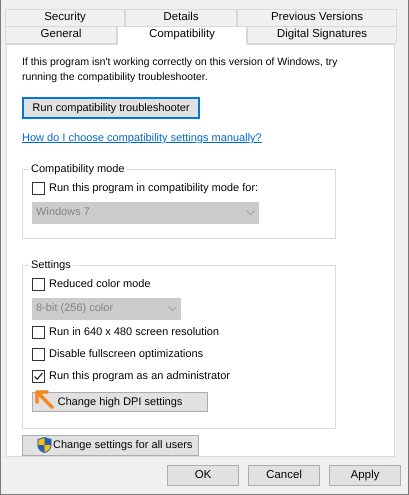 Image resolution: width=409 pixels, height=495 pixels. Describe the element at coordinates (153, 188) in the screenshot. I see `checkbox-label: Run this program in compatibility mode for:` at that location.